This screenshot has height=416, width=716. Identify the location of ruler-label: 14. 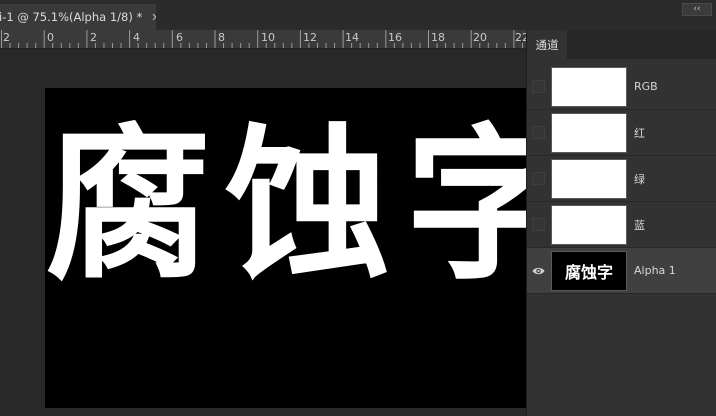
(352, 37).